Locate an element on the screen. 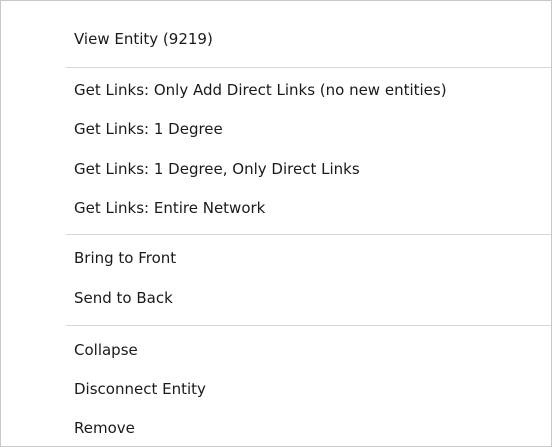  menu-item-bring-to-front: Bring to Front is located at coordinates (276, 258).